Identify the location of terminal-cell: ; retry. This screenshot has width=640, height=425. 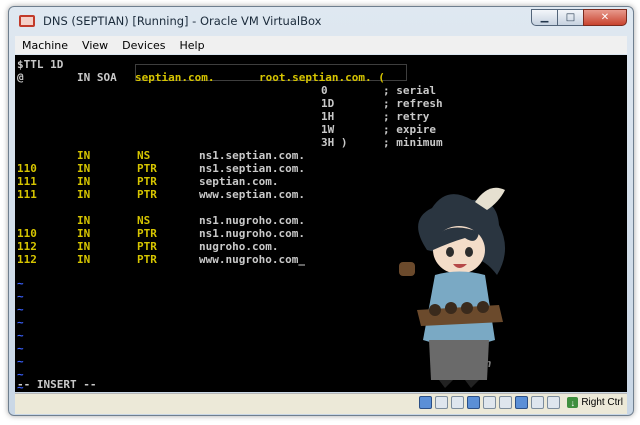
(406, 116).